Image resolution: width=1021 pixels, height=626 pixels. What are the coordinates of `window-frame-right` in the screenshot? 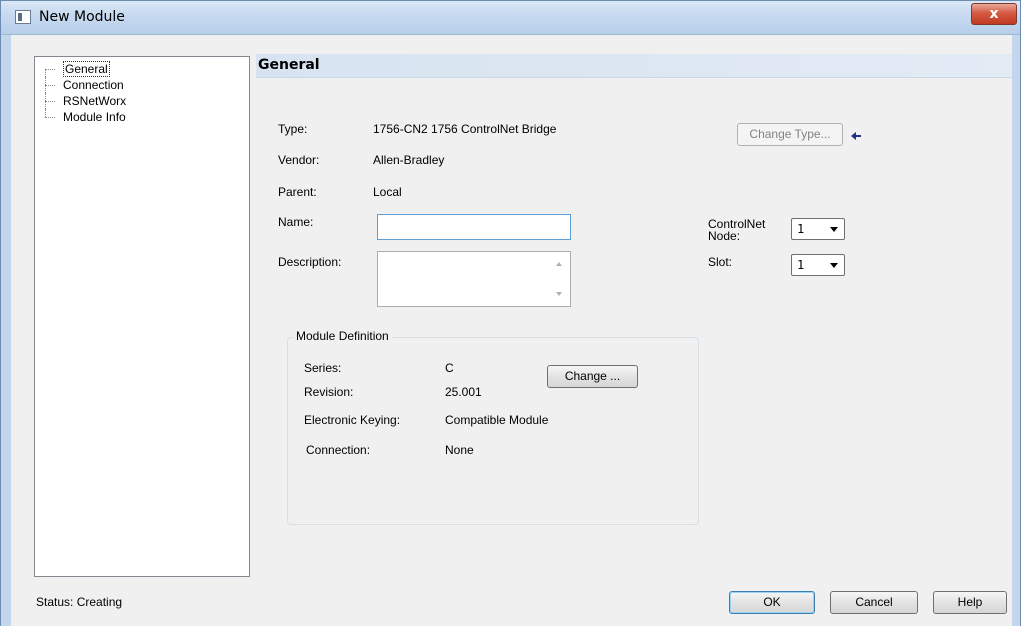 It's located at (1016, 330).